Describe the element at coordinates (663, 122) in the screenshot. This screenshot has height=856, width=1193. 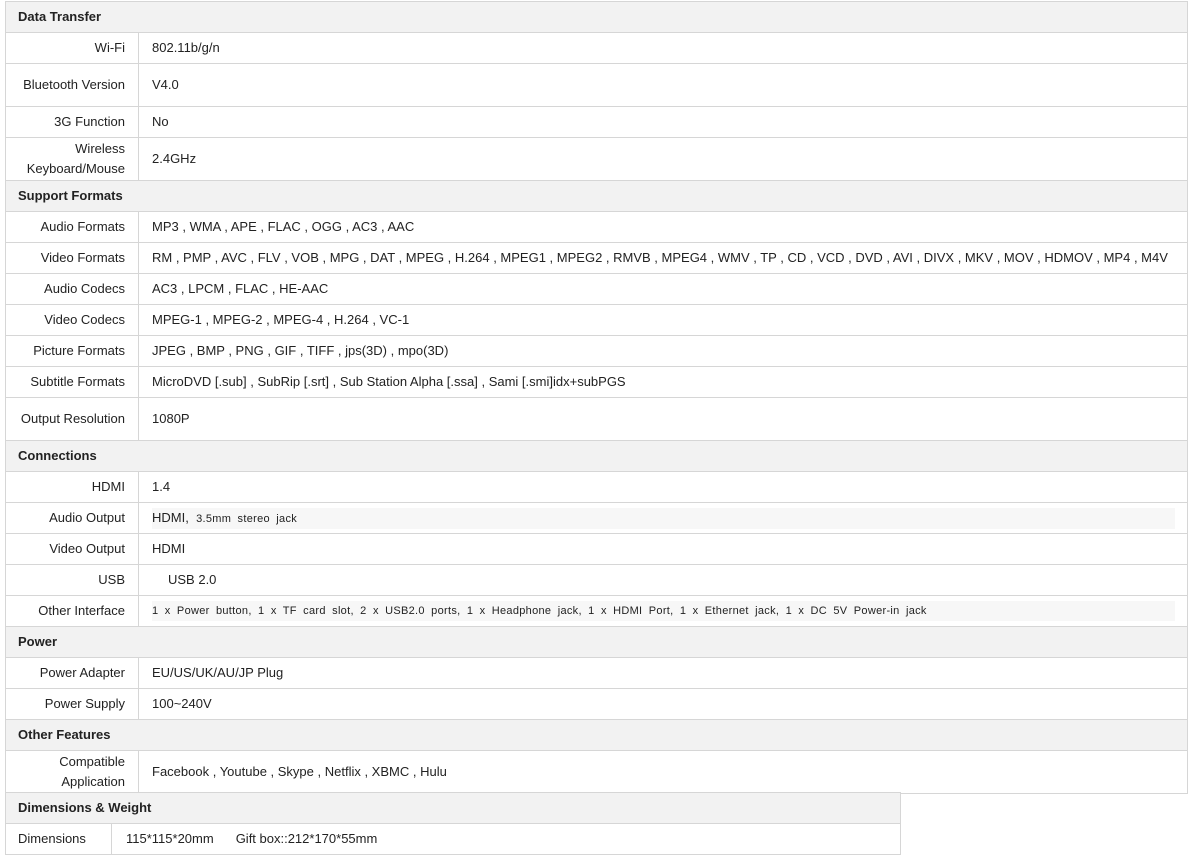
I see `spec-value: No` at that location.